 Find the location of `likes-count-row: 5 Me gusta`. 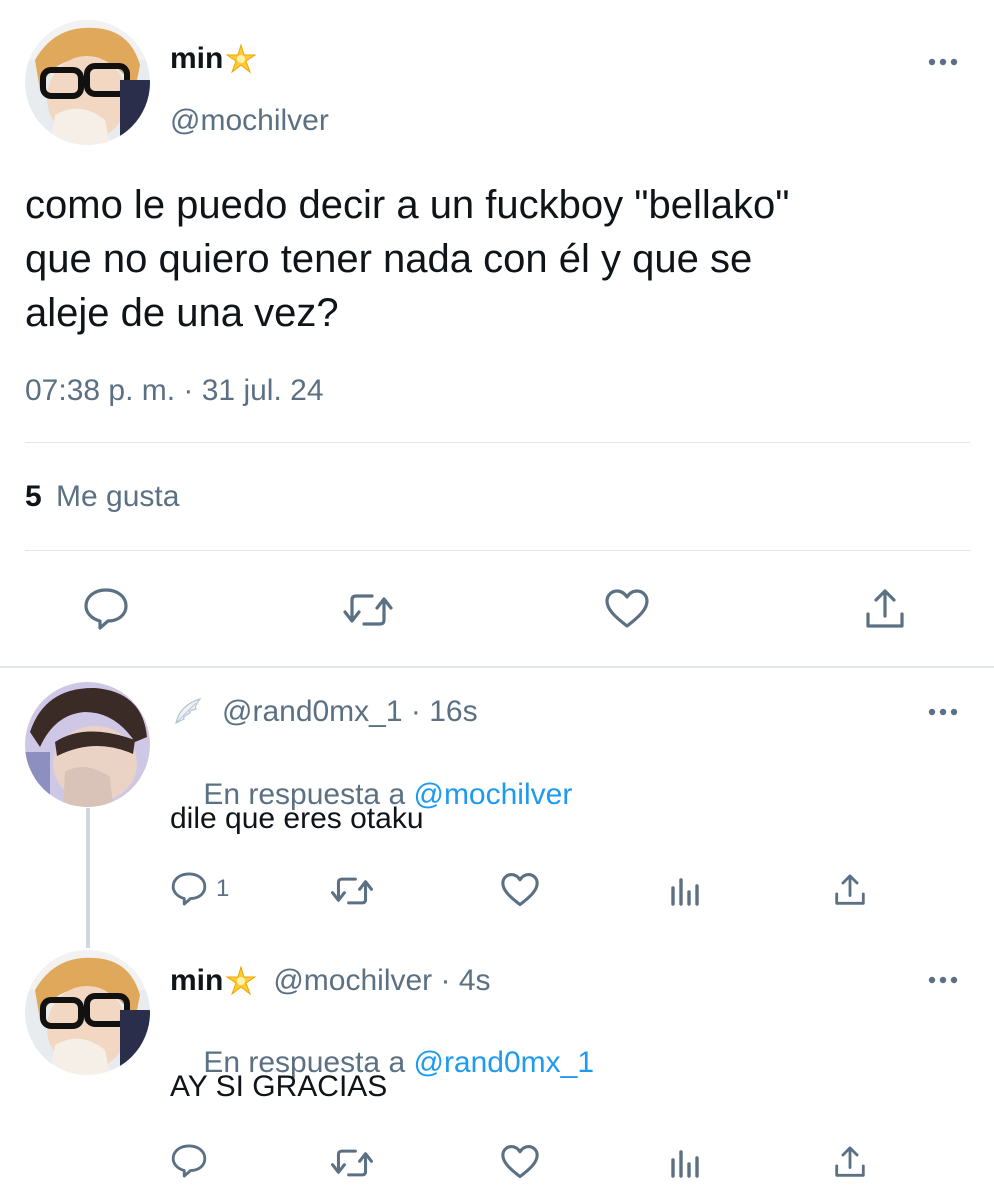

likes-count-row: 5 Me gusta is located at coordinates (102, 497).